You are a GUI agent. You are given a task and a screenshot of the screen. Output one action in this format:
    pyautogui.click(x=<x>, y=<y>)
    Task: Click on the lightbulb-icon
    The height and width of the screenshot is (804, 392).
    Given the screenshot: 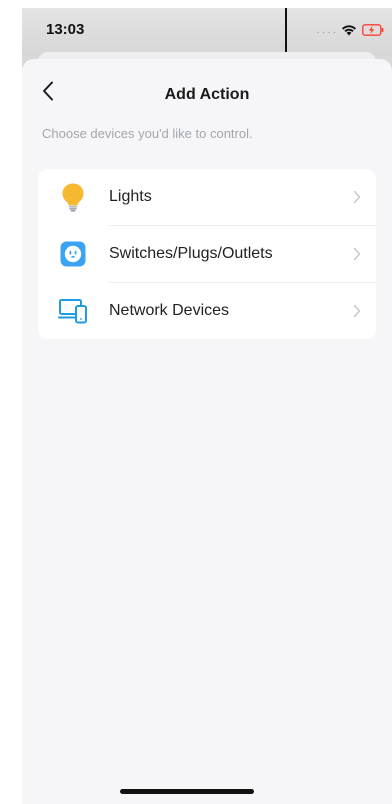 What is the action you would take?
    pyautogui.click(x=73, y=197)
    